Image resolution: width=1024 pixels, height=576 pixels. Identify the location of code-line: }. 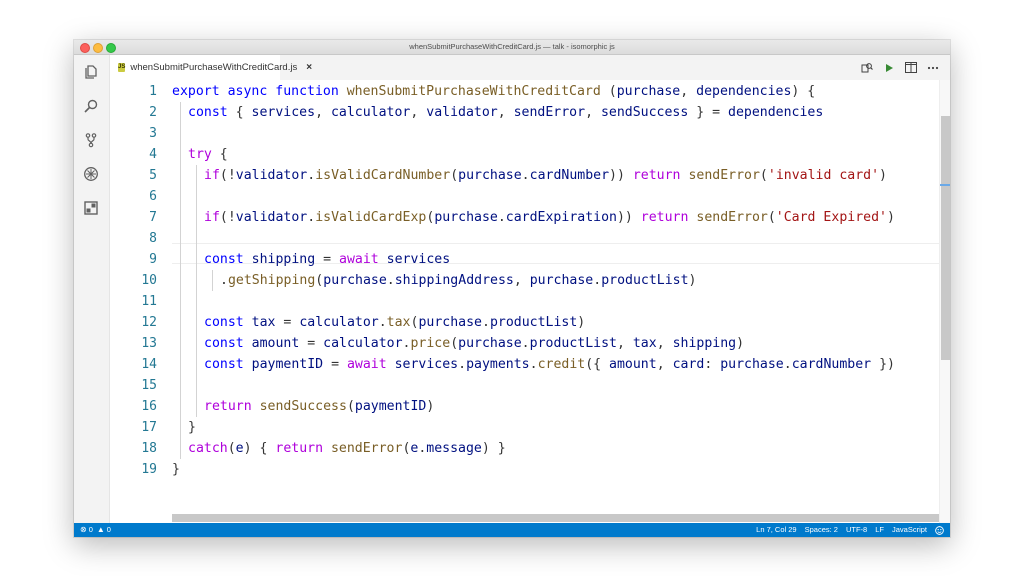
(176, 469).